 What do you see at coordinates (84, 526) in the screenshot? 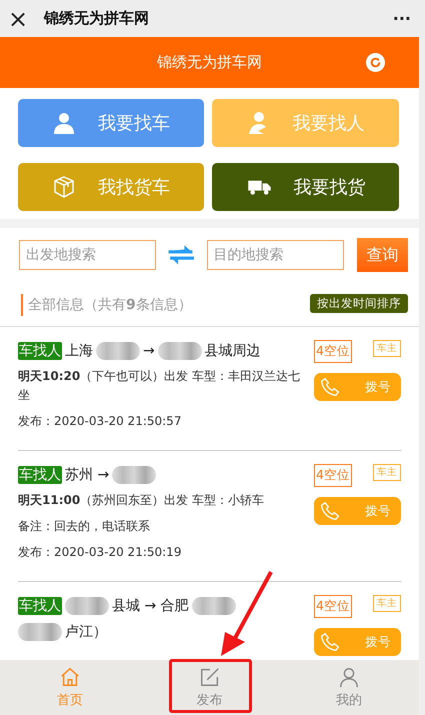
I see `listing-detail: 备注：回去的，电话联系` at bounding box center [84, 526].